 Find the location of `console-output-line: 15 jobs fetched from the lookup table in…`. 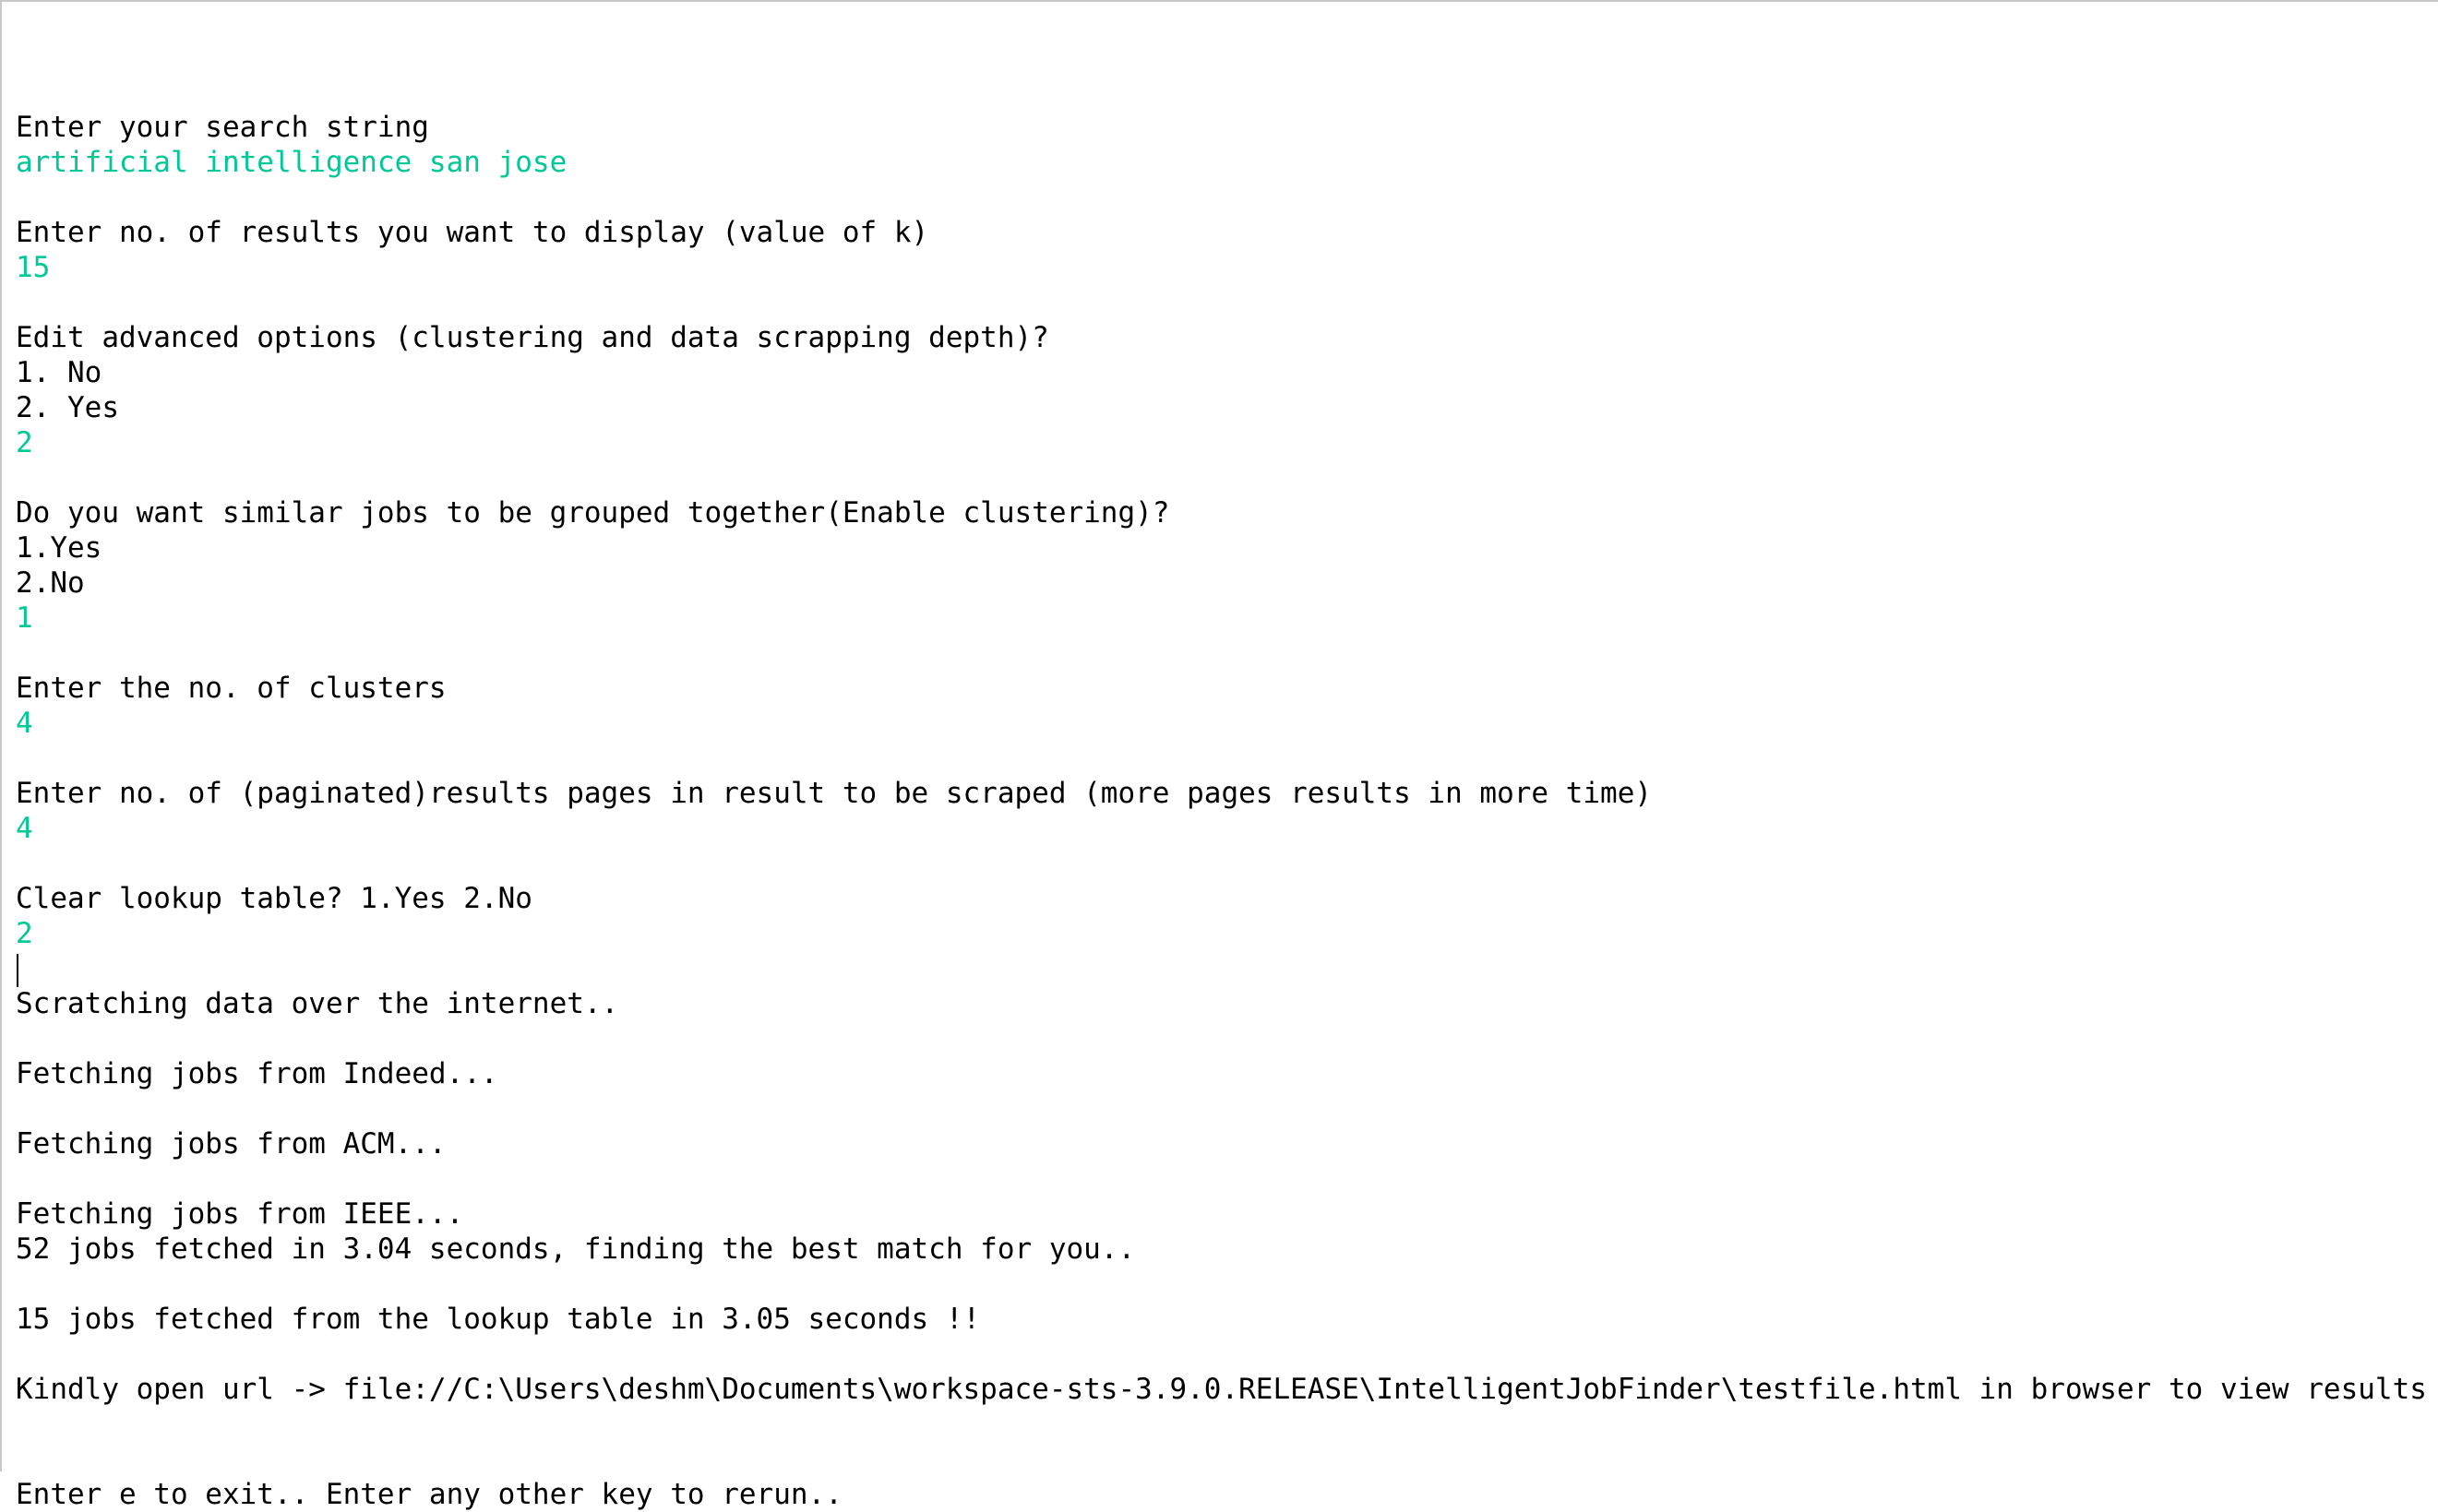

console-output-line: 15 jobs fetched from the lookup table in… is located at coordinates (499, 1319).